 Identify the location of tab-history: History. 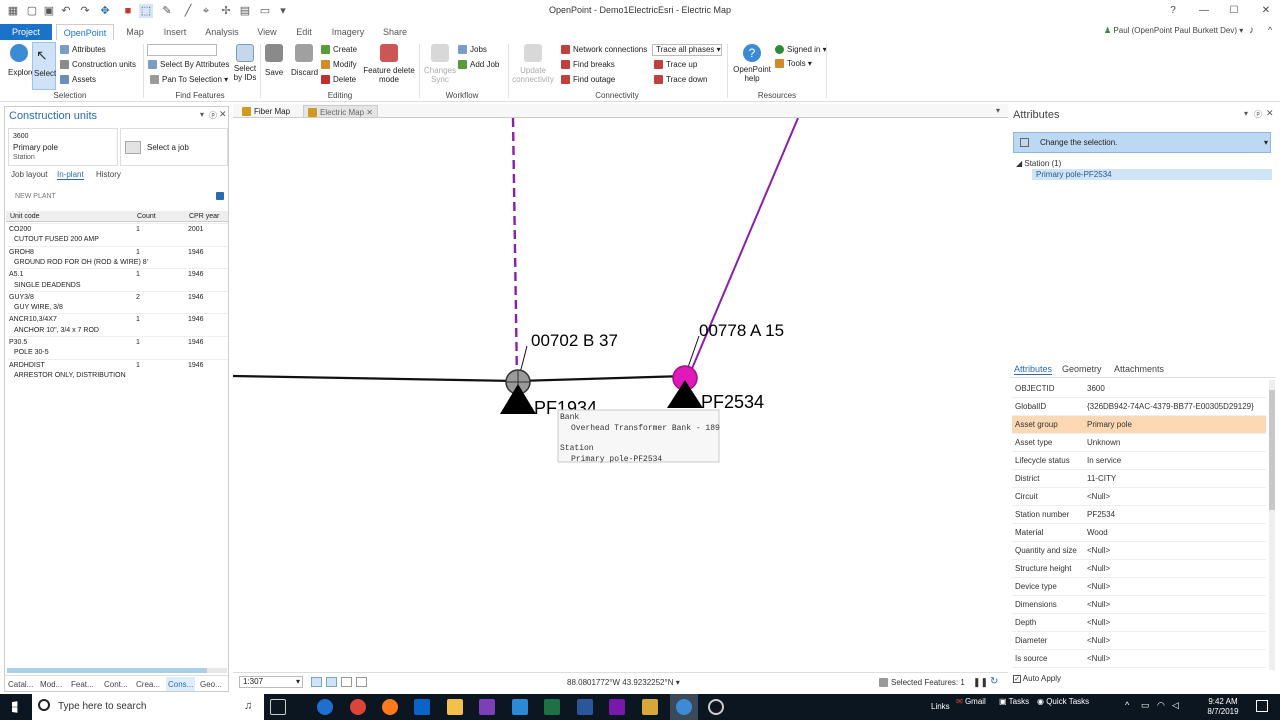
(108, 174).